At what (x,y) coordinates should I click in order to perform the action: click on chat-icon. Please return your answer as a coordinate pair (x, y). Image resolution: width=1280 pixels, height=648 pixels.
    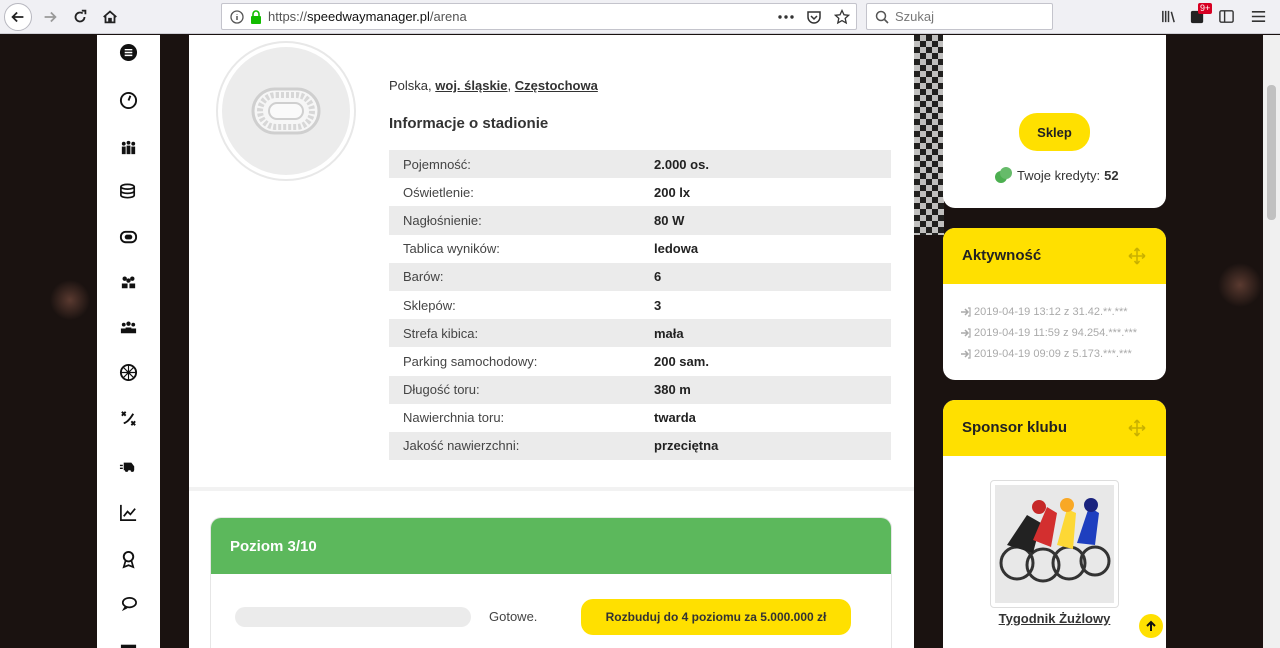
    Looking at the image, I should click on (129, 603).